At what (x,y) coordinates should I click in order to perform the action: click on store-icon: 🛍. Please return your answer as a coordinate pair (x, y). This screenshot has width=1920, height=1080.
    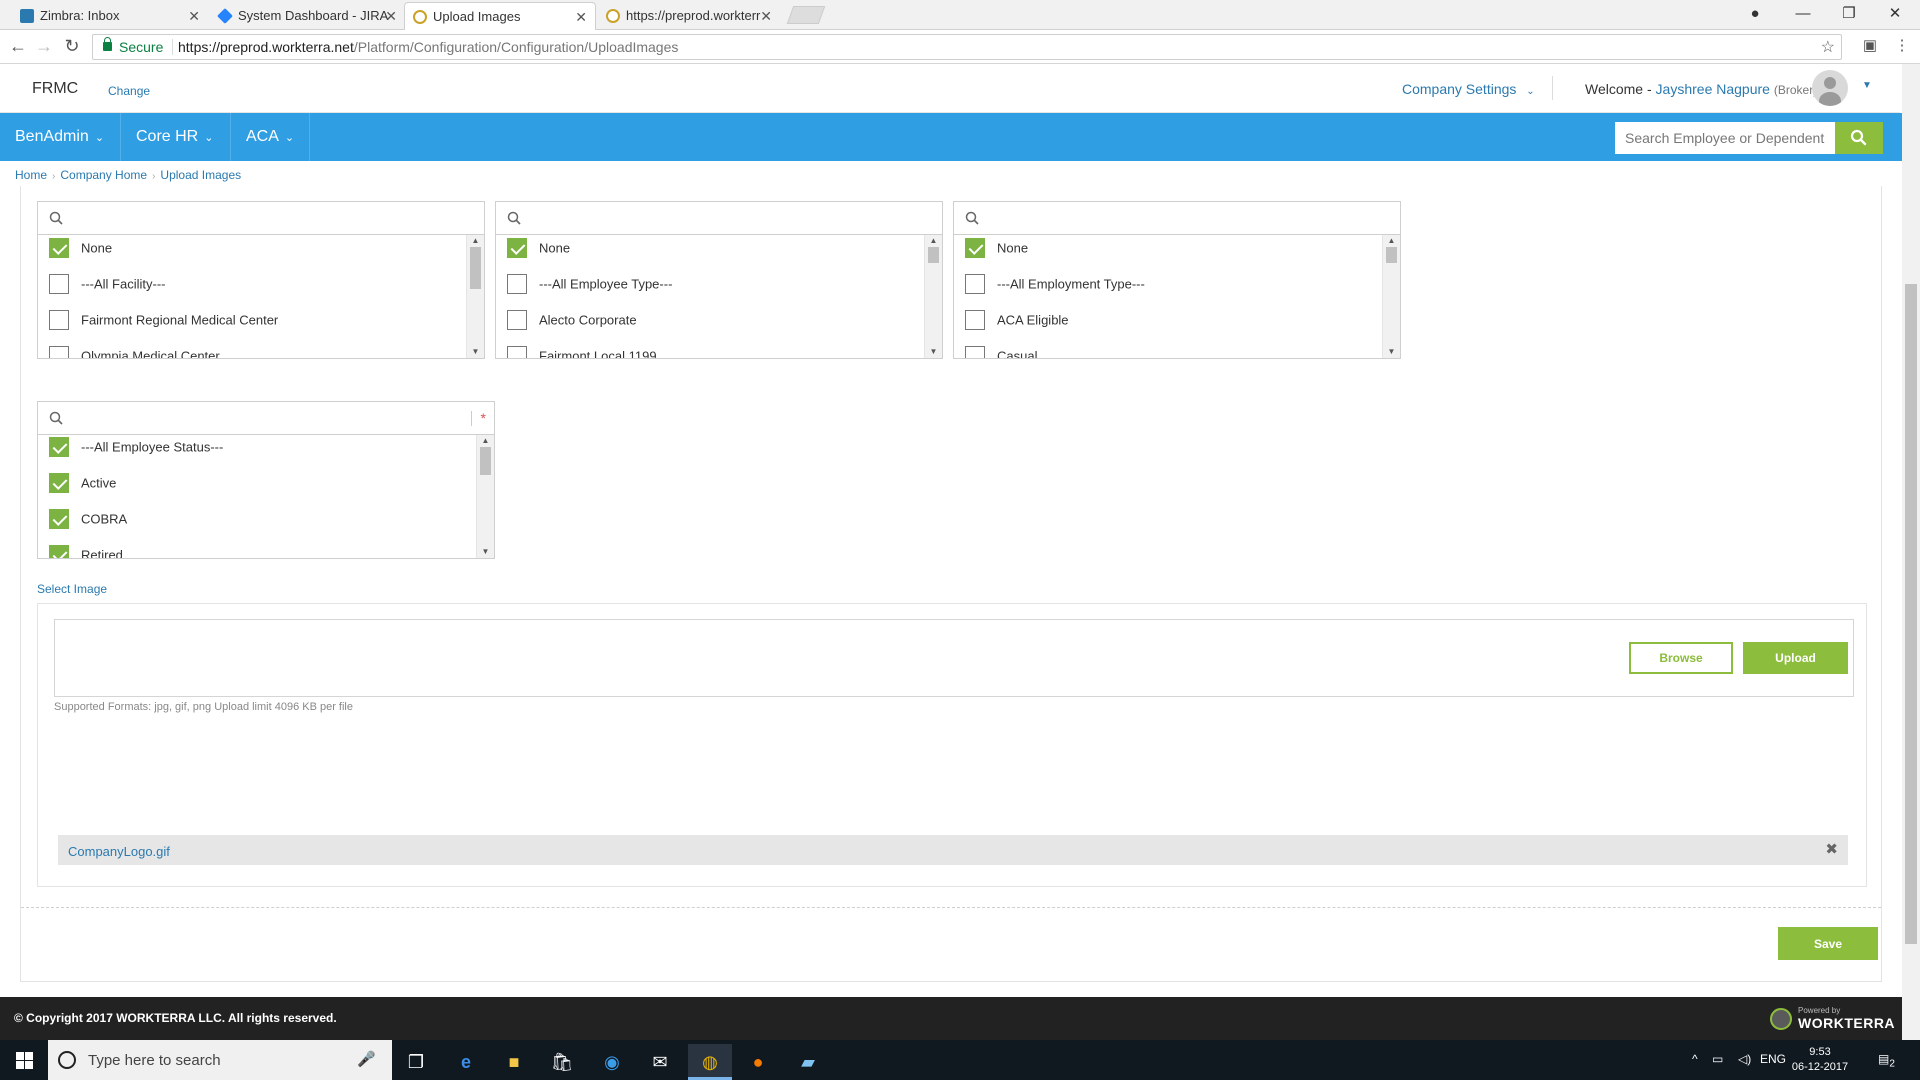
    Looking at the image, I should click on (562, 1062).